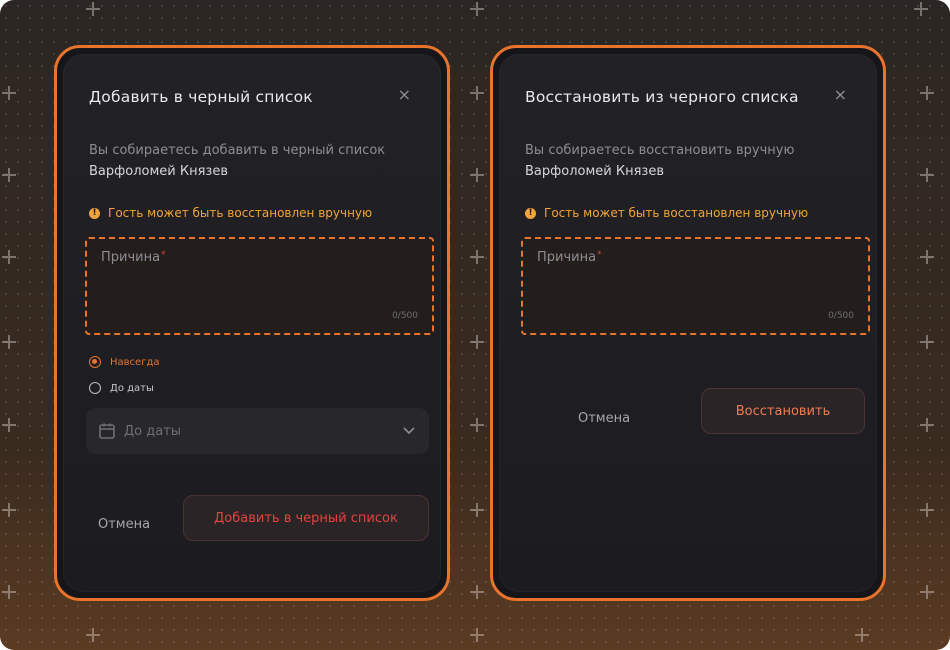  I want to click on date-select-placeholder: До даты, so click(153, 431).